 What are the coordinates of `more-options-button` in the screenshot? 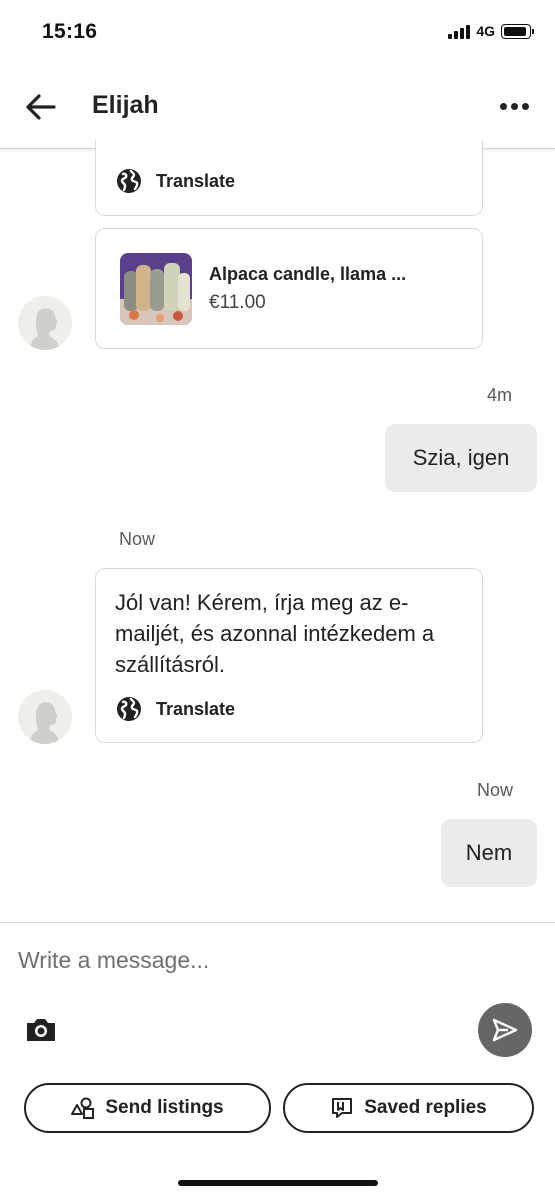 It's located at (514, 106).